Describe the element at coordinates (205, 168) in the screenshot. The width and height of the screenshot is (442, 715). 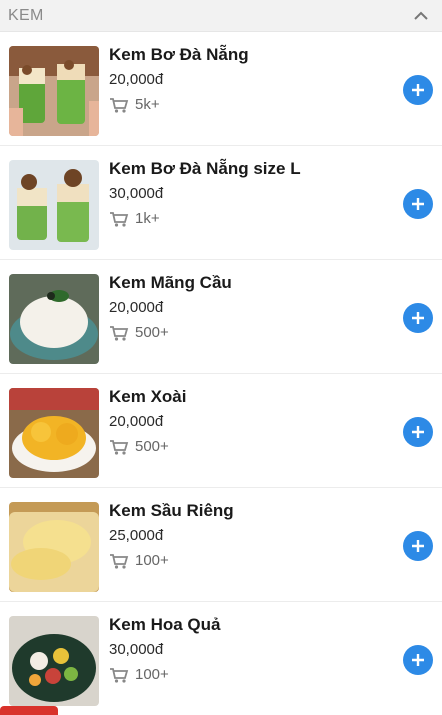
I see `product-name: Kem Bơ Đà Nẵng size L` at that location.